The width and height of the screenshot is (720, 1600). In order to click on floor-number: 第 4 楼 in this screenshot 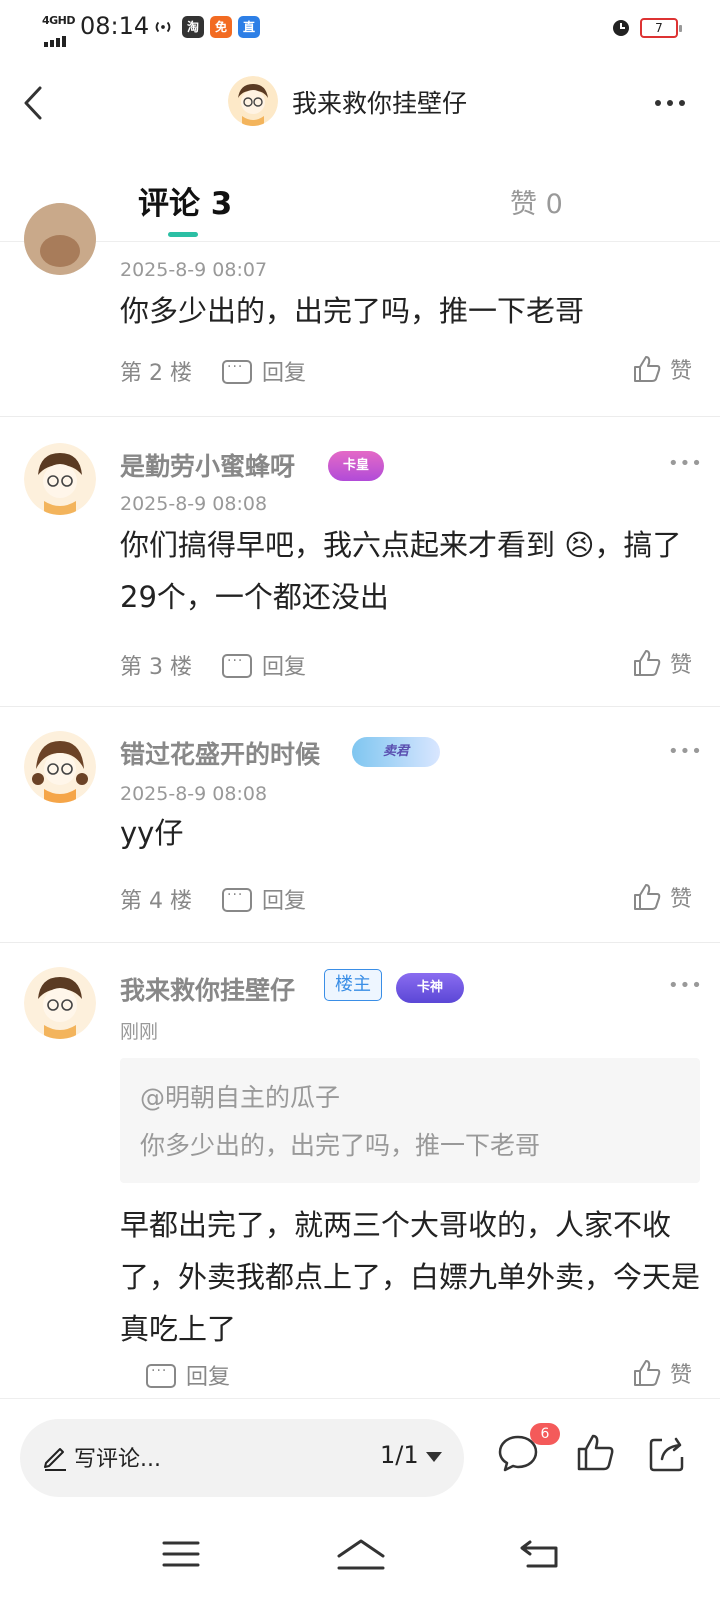, I will do `click(156, 901)`.